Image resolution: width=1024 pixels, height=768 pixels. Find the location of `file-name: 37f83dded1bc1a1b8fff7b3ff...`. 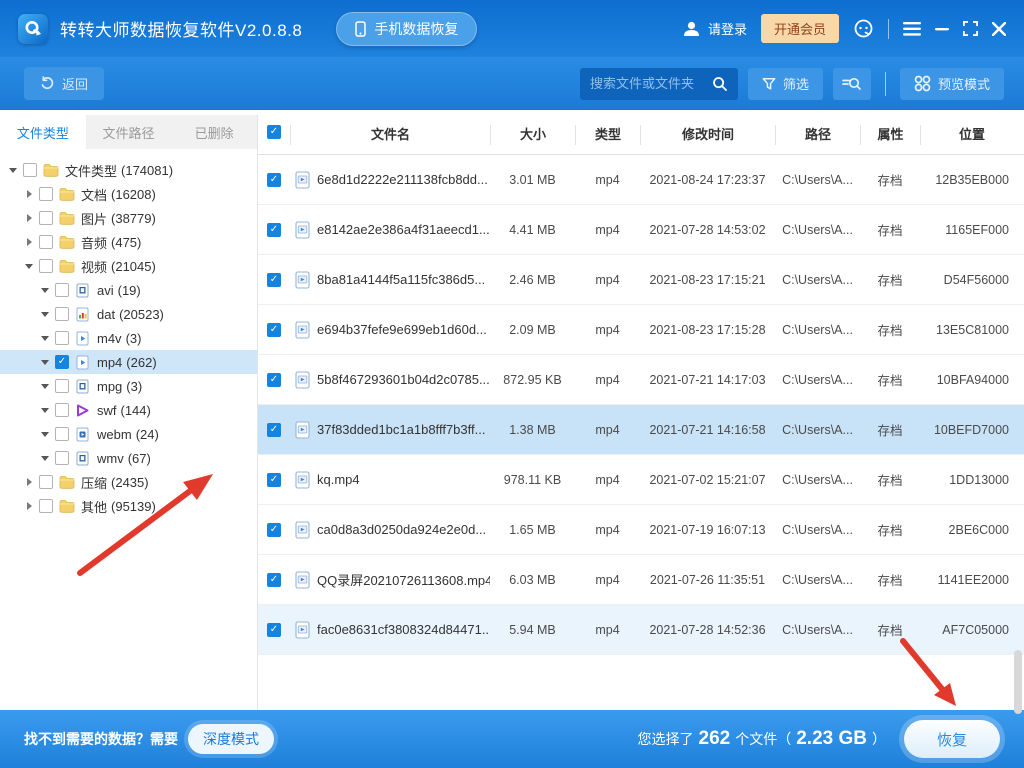

file-name: 37f83dded1bc1a1b8fff7b3ff... is located at coordinates (401, 429).